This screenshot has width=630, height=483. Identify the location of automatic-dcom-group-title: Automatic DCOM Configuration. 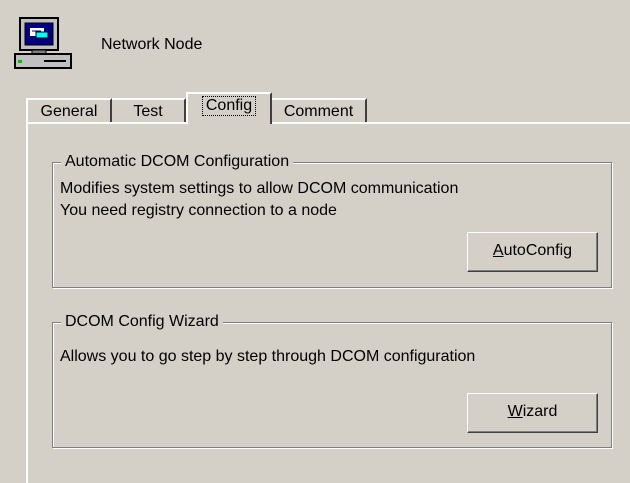
(177, 162).